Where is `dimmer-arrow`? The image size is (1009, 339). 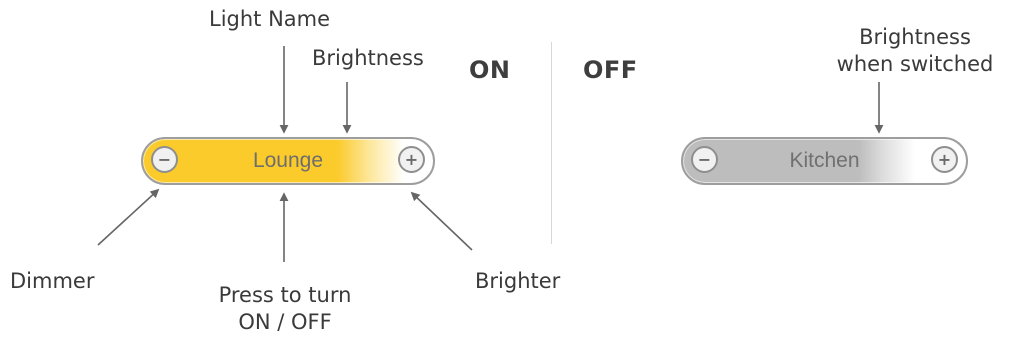 dimmer-arrow is located at coordinates (128, 217).